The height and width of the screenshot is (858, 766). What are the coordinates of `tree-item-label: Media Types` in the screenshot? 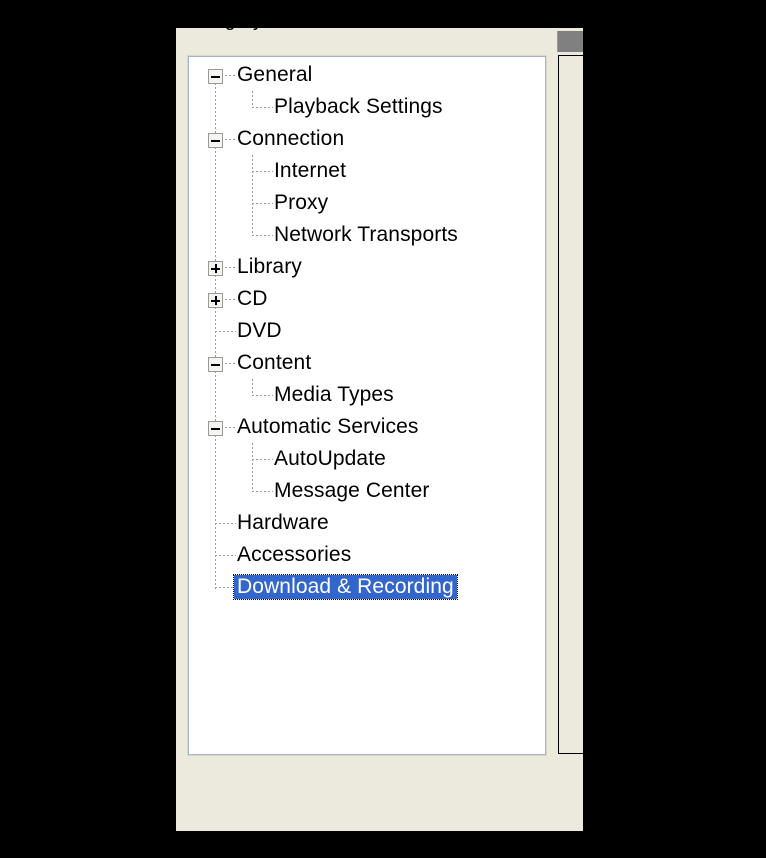 It's located at (334, 394).